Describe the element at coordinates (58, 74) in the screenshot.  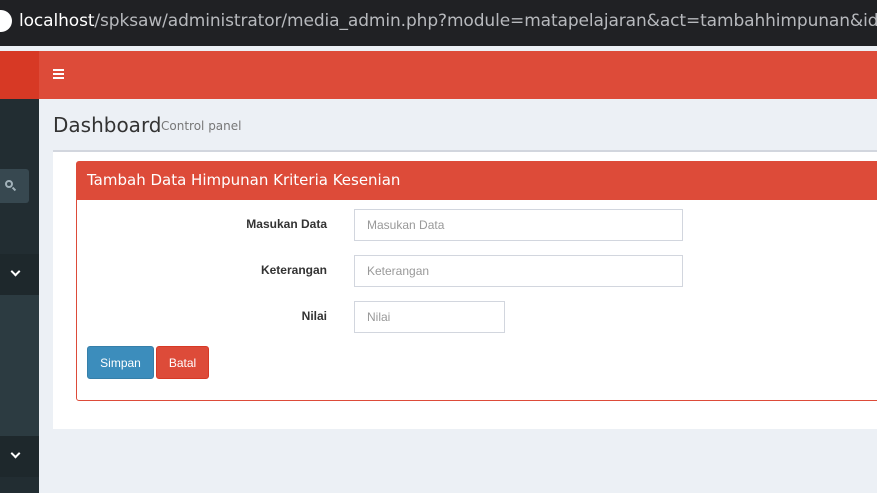
I see `hamburger-icon` at that location.